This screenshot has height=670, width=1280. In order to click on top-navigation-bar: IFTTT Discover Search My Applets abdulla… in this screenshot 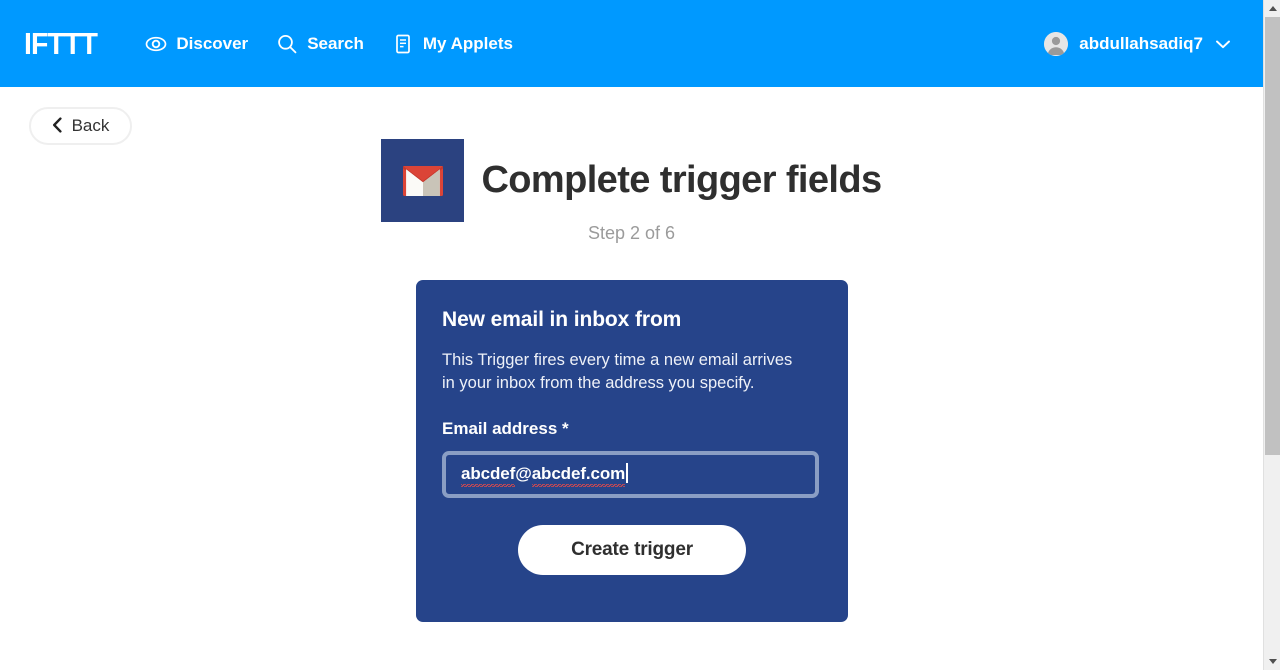, I will do `click(631, 43)`.